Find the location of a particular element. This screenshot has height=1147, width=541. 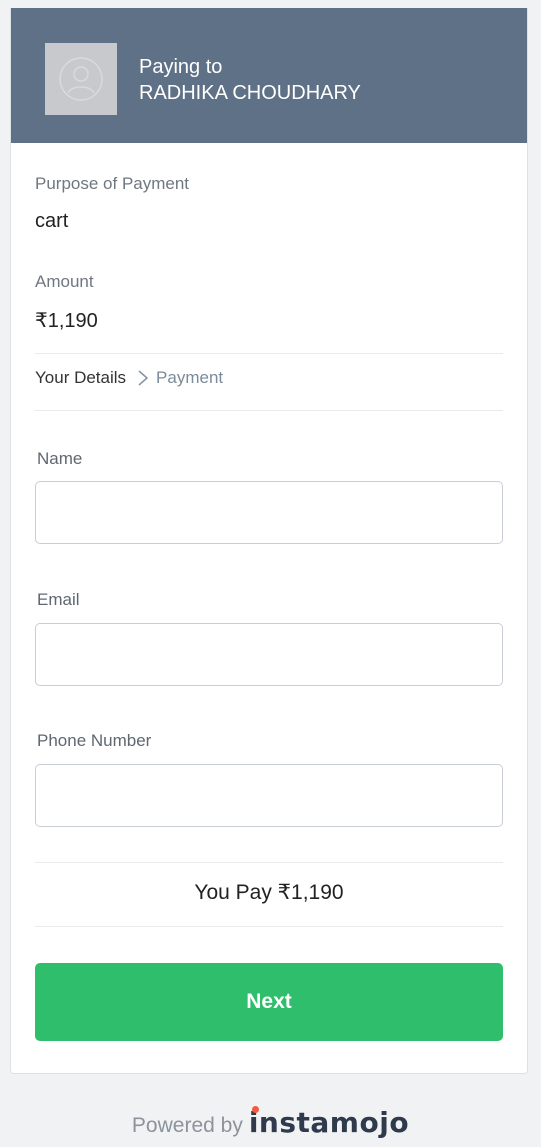

you-pay-total: You Pay ₹1,190 is located at coordinates (269, 892).